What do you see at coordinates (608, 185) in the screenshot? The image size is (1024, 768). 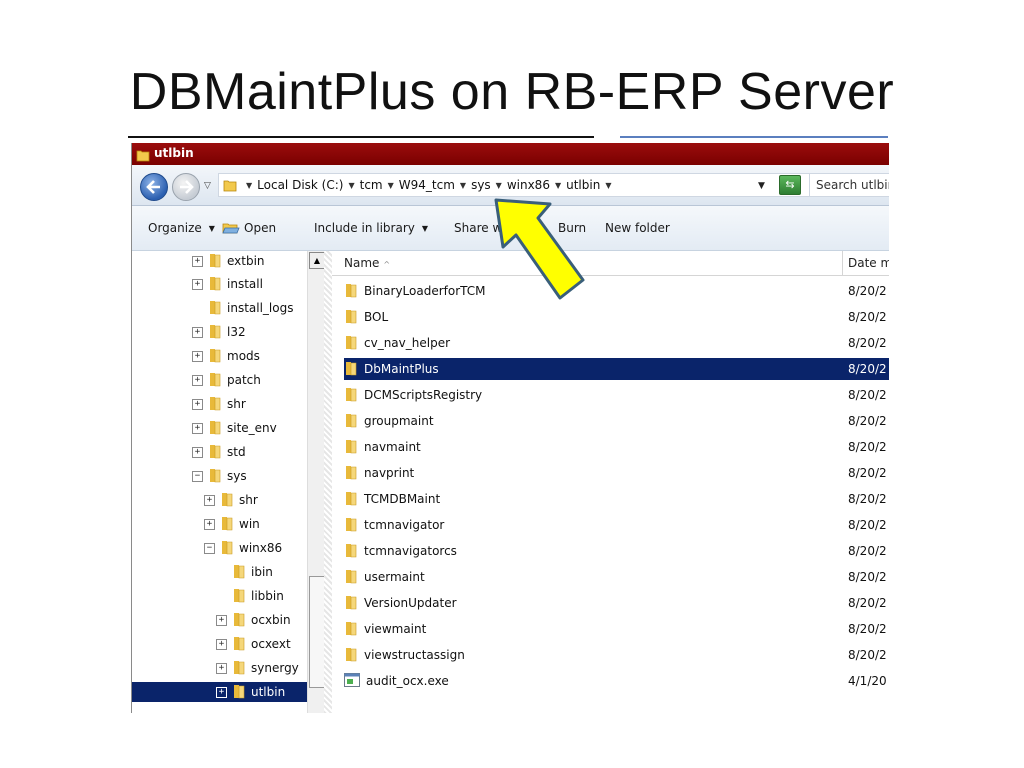 I see `breadcrumb-chevron-icon: ▼` at bounding box center [608, 185].